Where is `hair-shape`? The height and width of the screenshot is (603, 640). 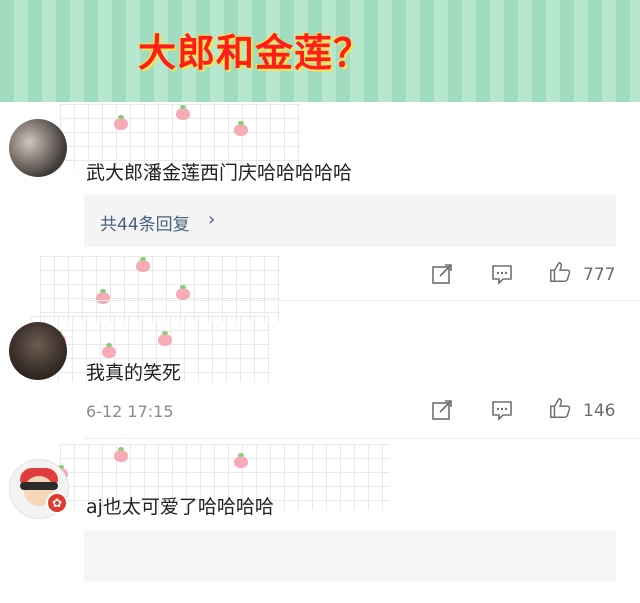 hair-shape is located at coordinates (39, 486).